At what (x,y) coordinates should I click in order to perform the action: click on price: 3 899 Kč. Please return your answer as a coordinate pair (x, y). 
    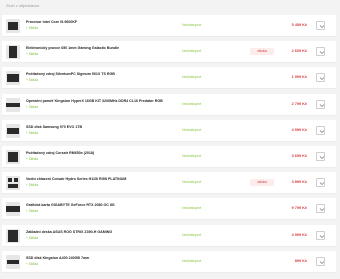
    Looking at the image, I should click on (299, 182).